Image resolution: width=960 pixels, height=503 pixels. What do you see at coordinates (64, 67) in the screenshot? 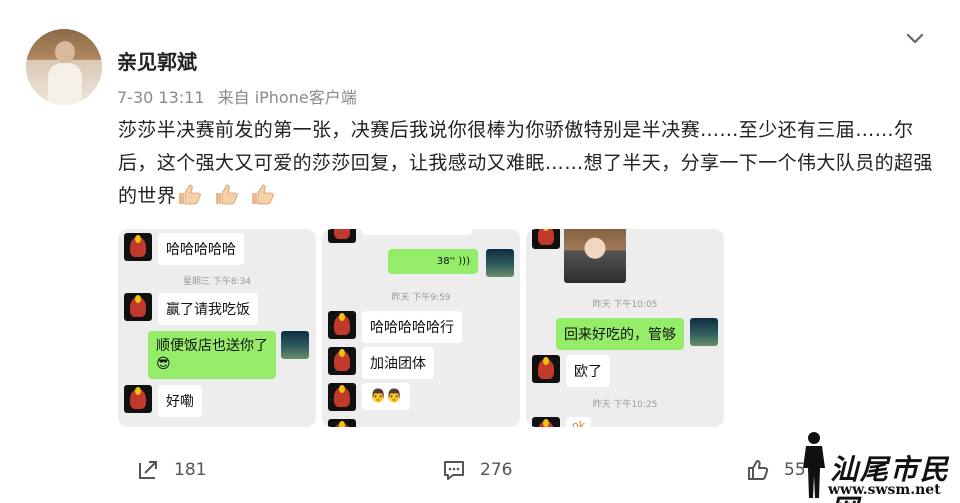
I see `user-avatar` at bounding box center [64, 67].